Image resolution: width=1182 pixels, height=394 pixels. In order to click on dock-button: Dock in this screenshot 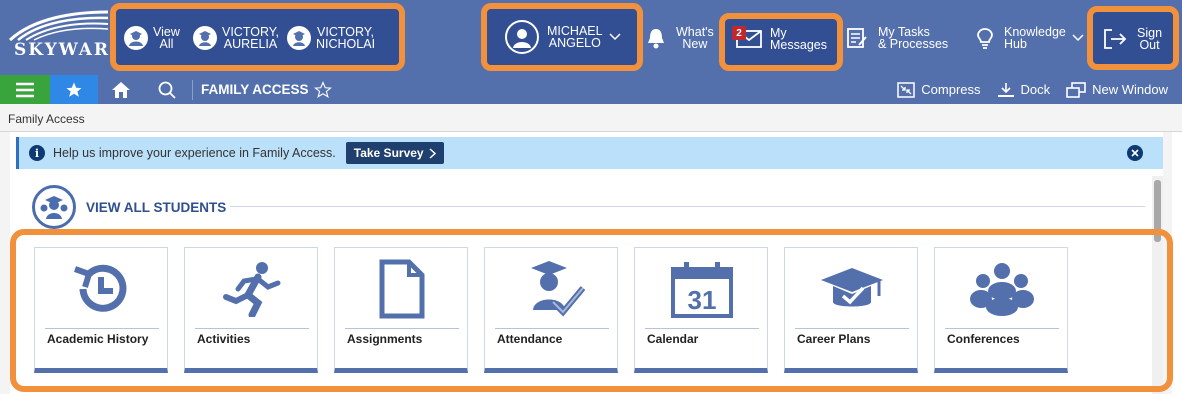, I will do `click(1024, 90)`.